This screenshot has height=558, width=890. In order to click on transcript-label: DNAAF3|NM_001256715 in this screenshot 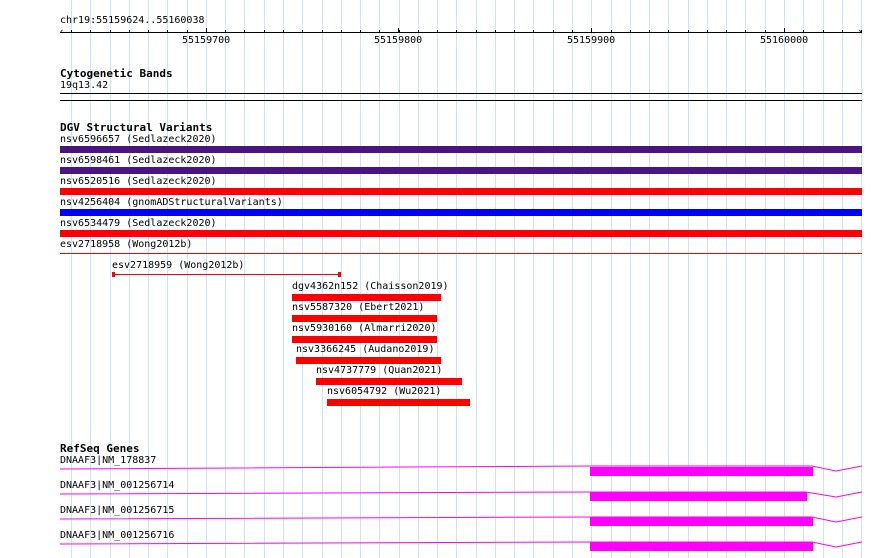, I will do `click(117, 510)`.